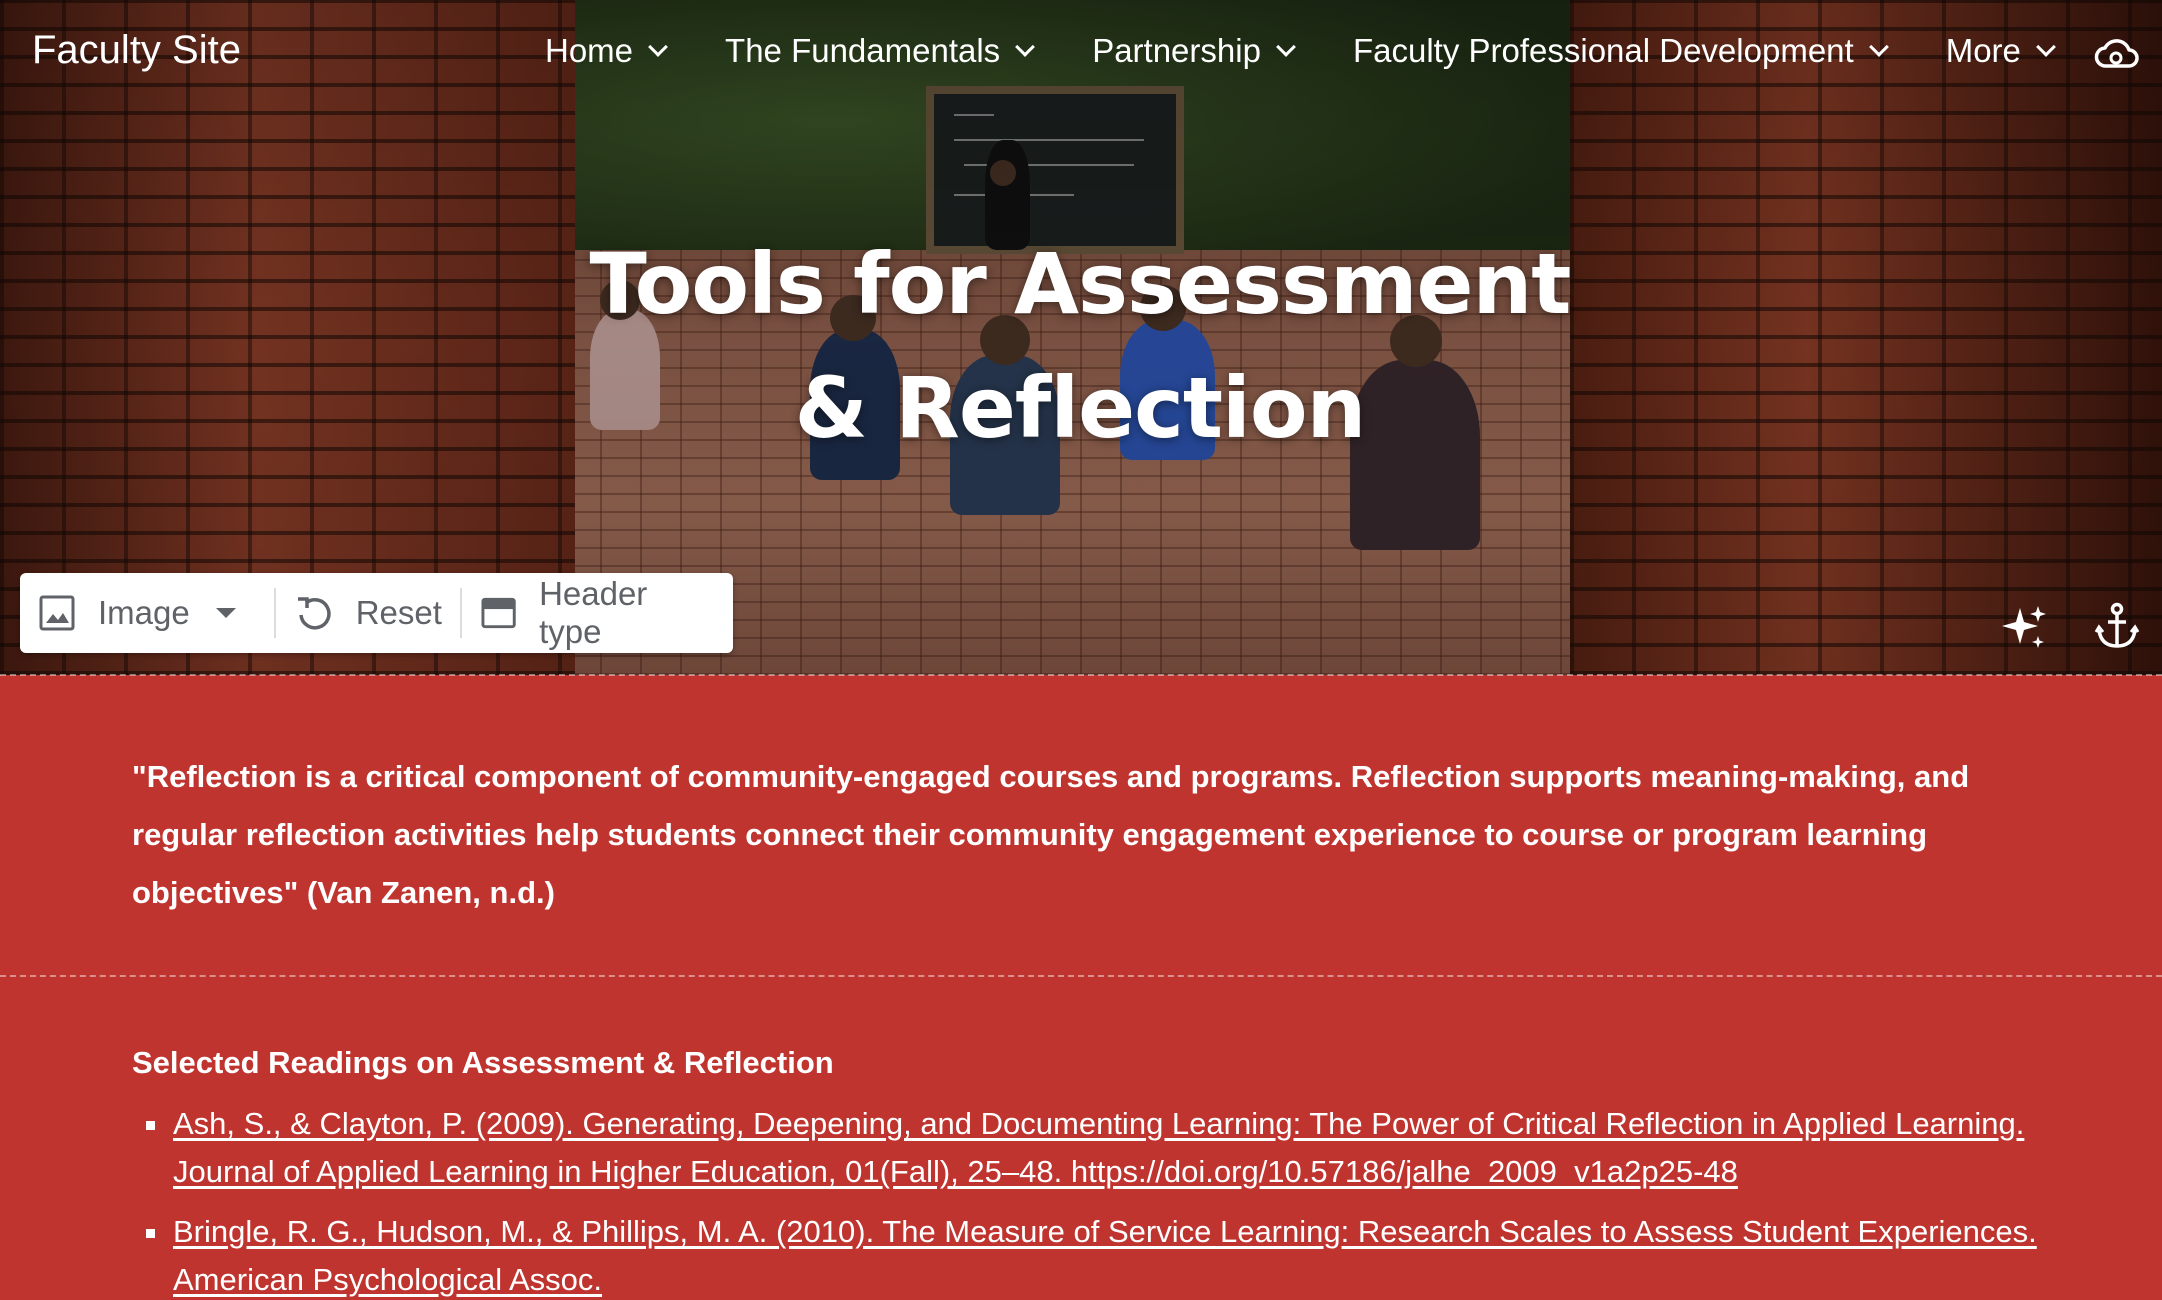 This screenshot has width=2162, height=1300. I want to click on nav-item-faculty-professional-development: Faculty Professional Development, so click(1620, 51).